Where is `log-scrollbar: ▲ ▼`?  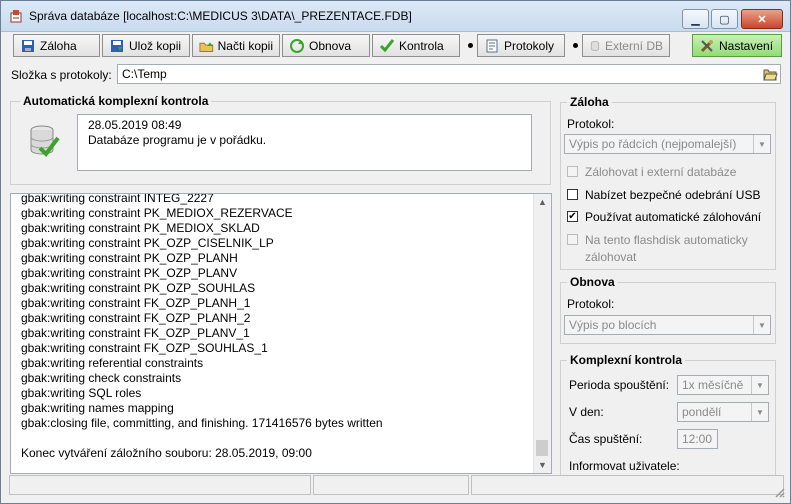
log-scrollbar: ▲ ▼ is located at coordinates (542, 333).